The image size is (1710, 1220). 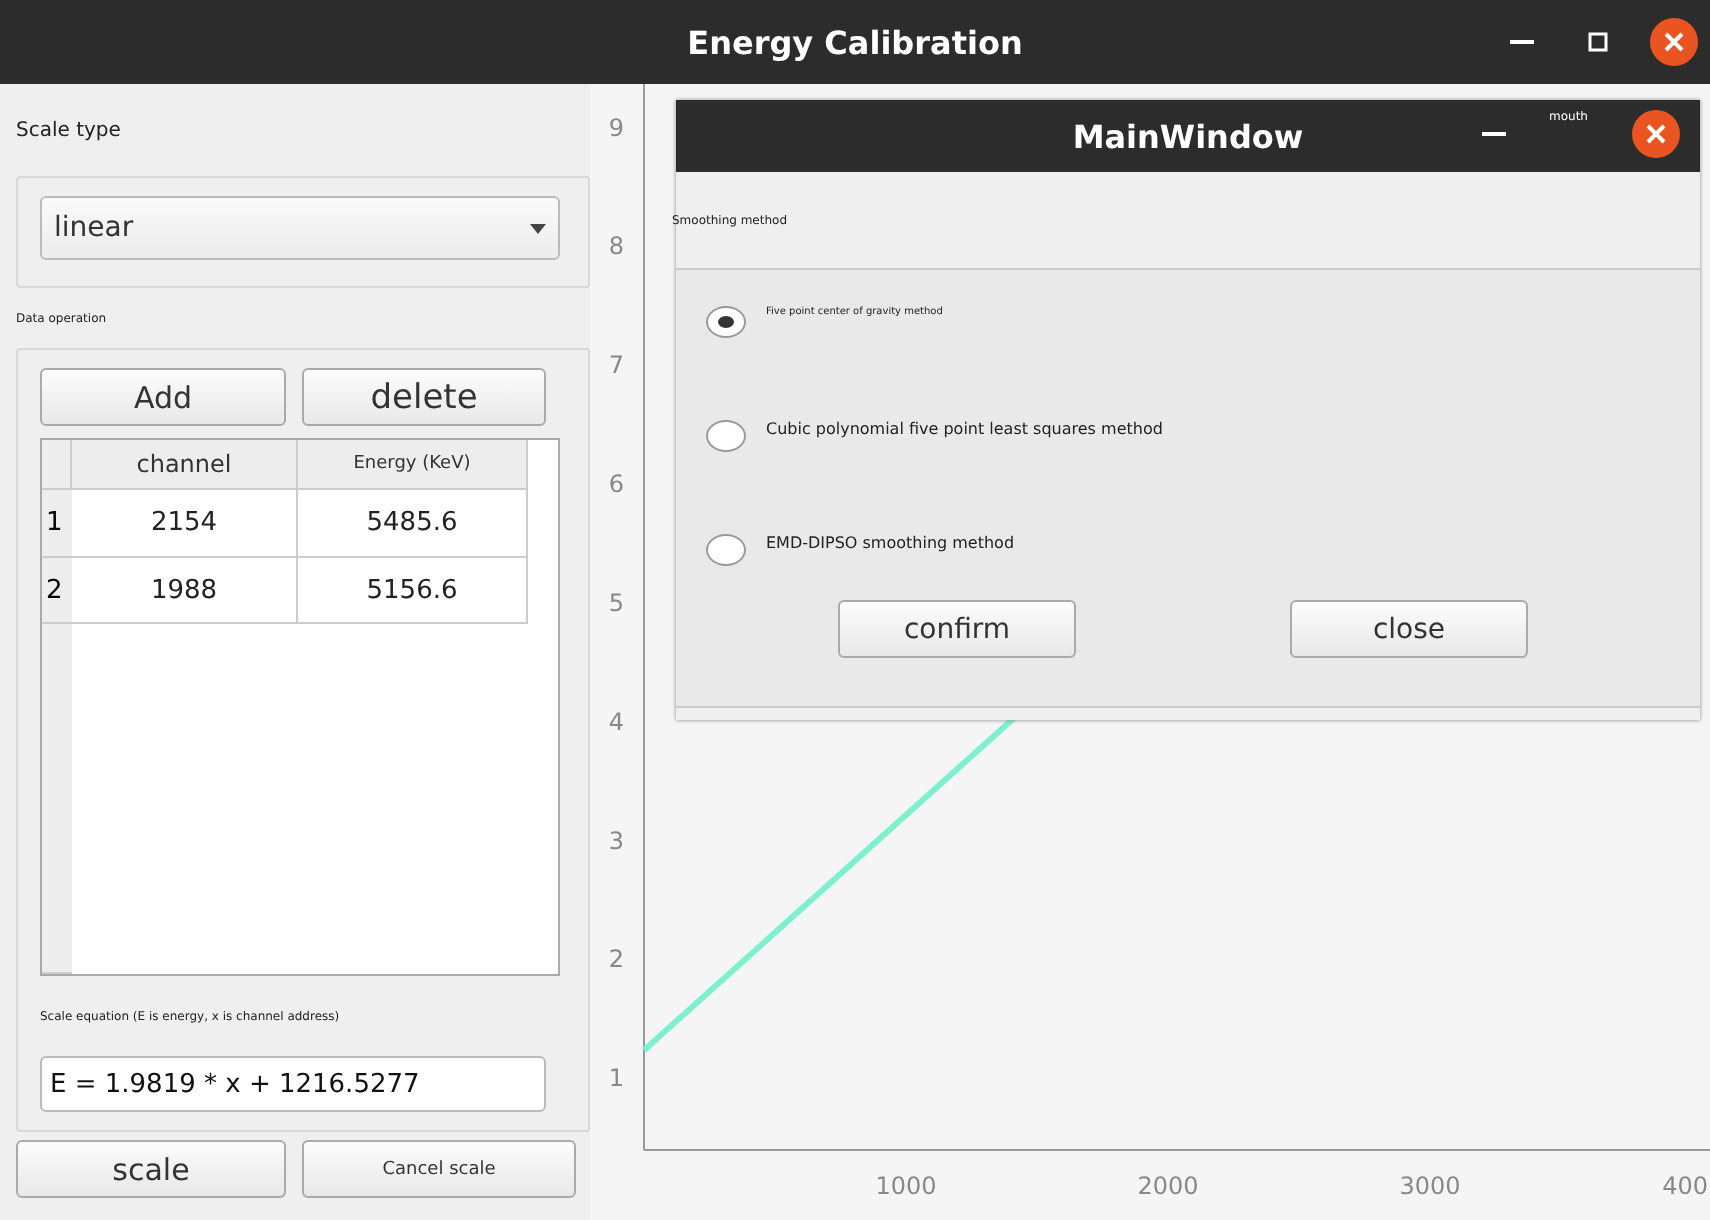 What do you see at coordinates (57, 591) in the screenshot?
I see `row-number: 2` at bounding box center [57, 591].